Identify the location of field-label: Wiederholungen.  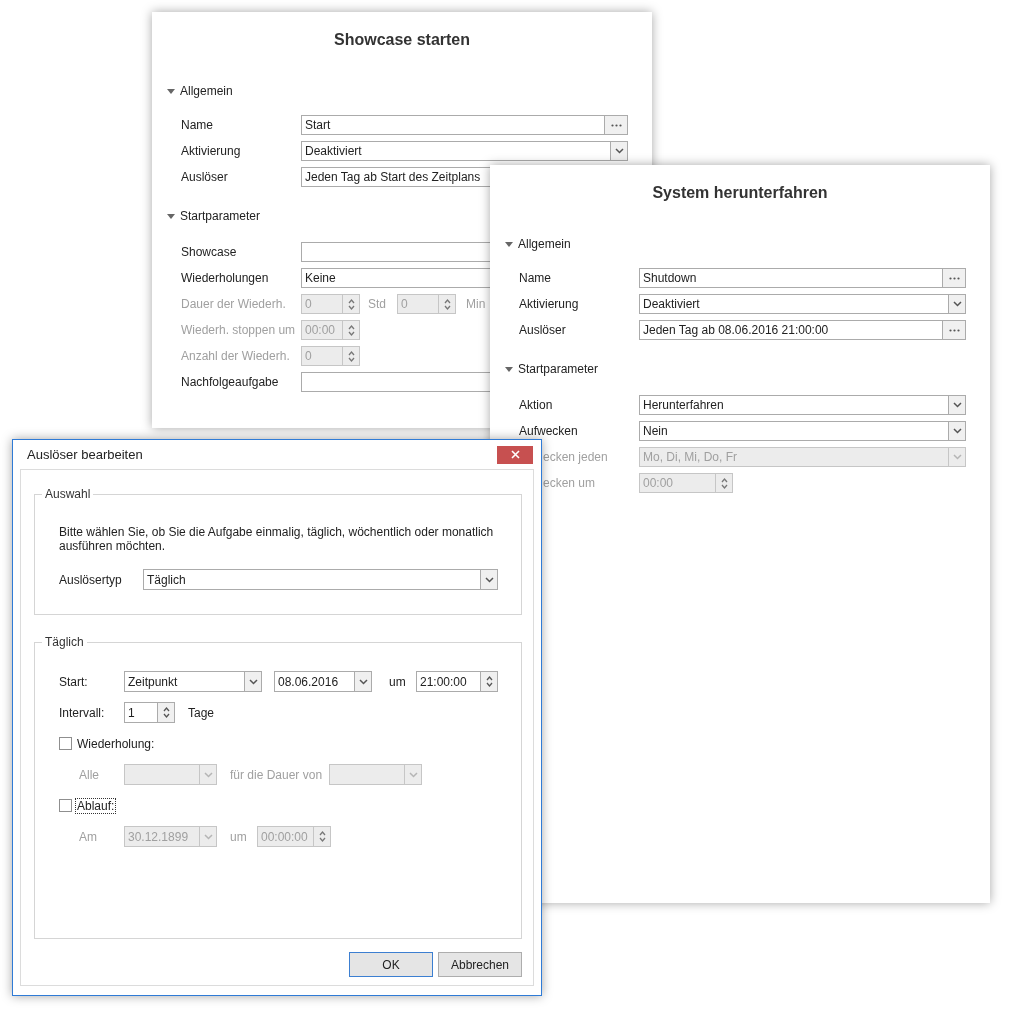
(225, 278).